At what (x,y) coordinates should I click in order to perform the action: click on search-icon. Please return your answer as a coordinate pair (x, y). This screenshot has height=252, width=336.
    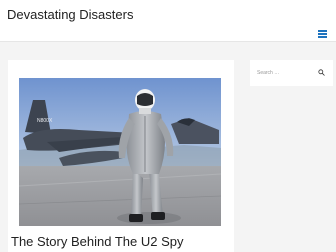
    Looking at the image, I should click on (321, 72).